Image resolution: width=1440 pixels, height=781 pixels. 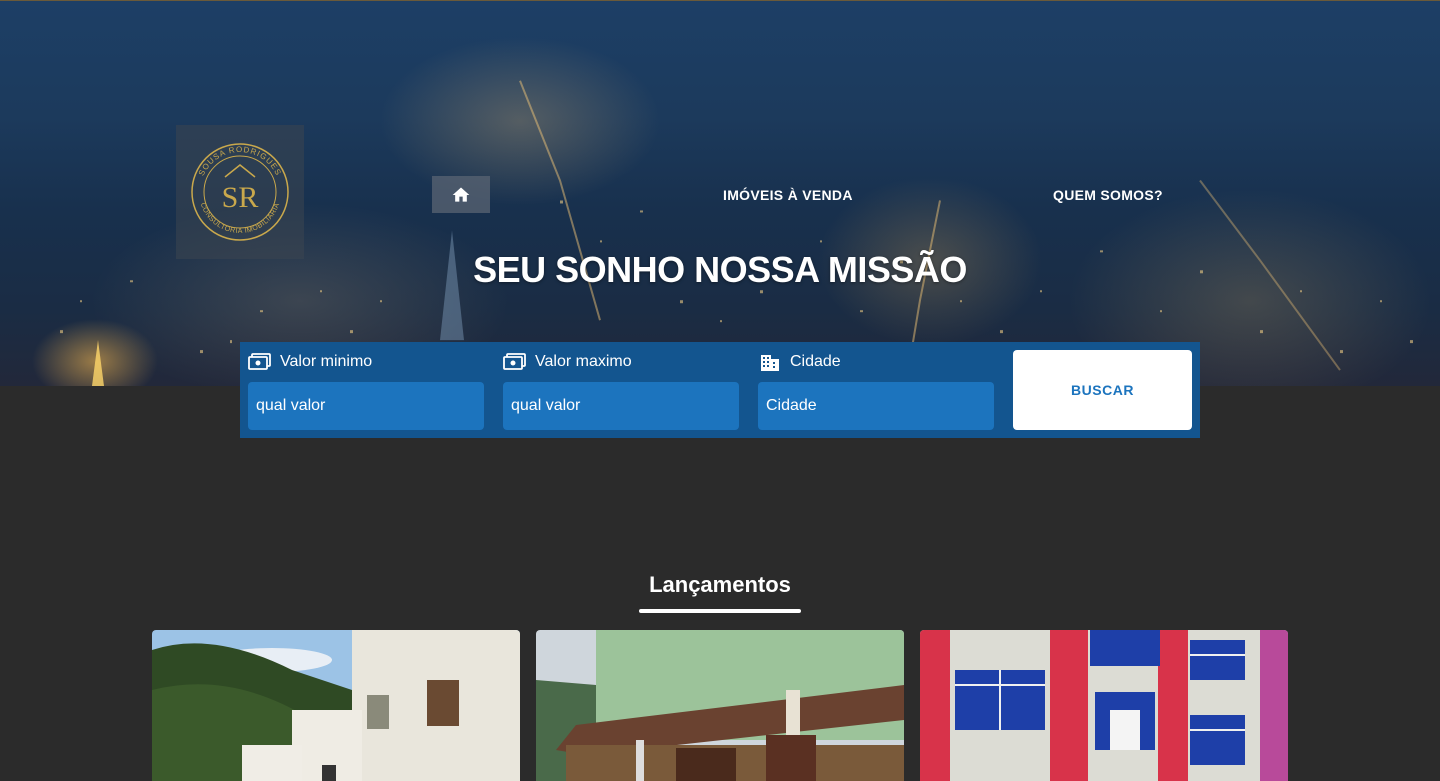 I want to click on nav-quem-somos: QUEM SOMOS?, so click(x=1108, y=195).